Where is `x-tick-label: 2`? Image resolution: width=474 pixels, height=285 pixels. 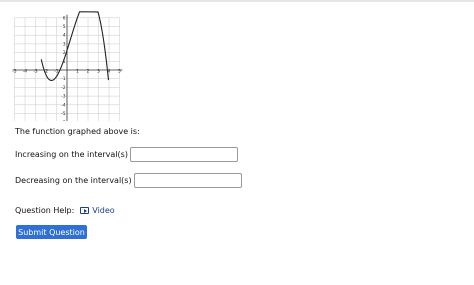
x-tick-label: 2 is located at coordinates (88, 71).